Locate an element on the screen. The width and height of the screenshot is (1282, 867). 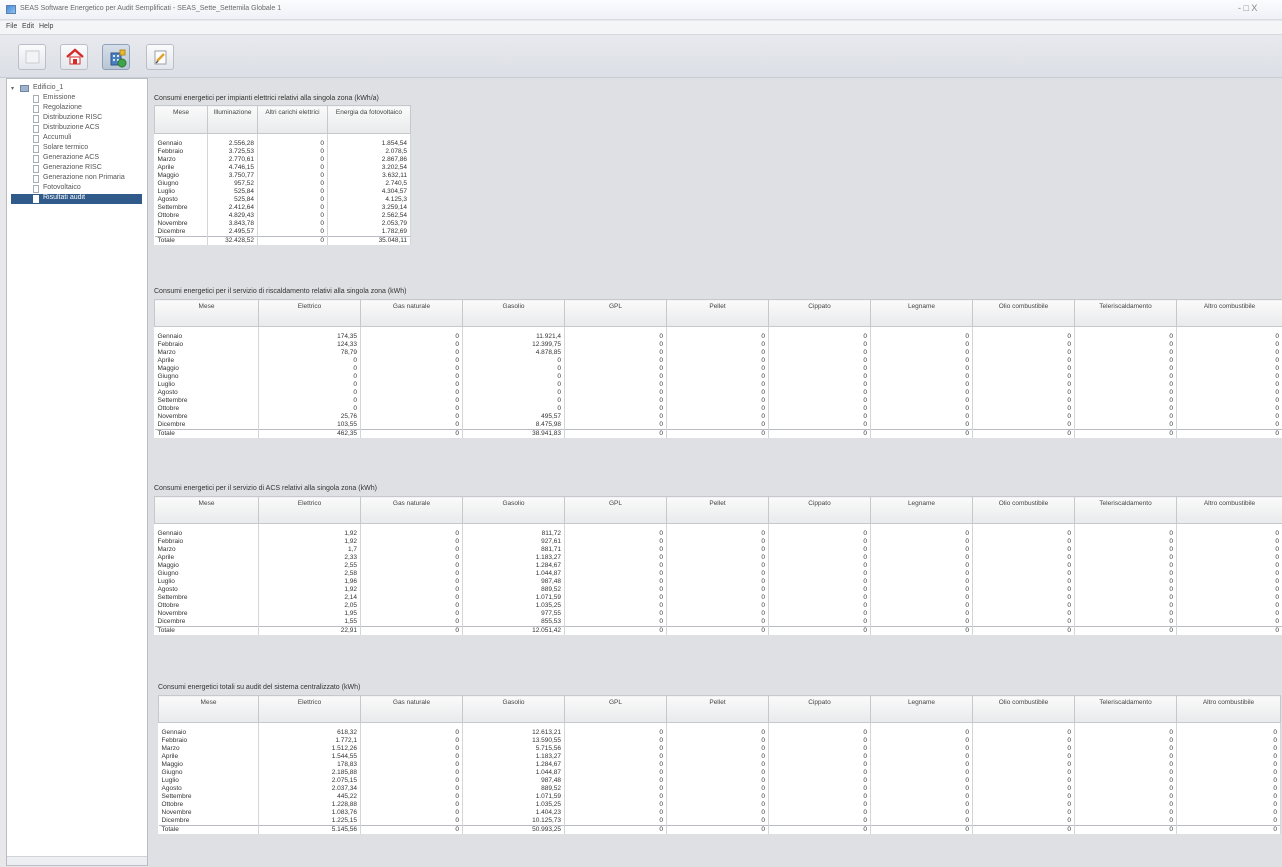
menu-help: Help is located at coordinates (46, 26).